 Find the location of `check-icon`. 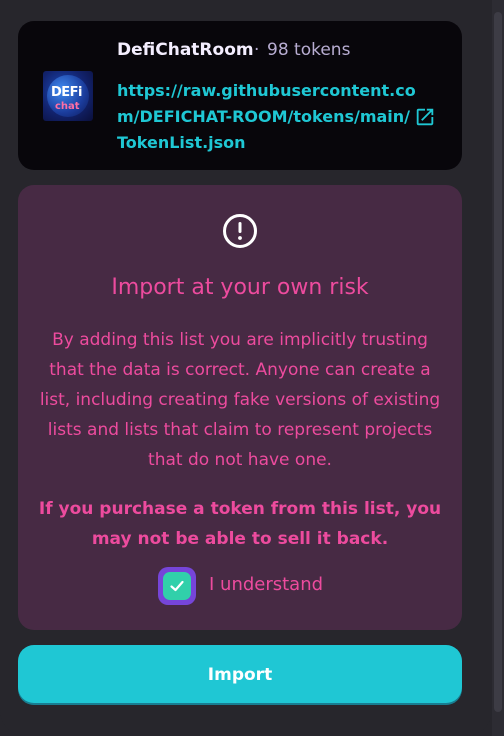

check-icon is located at coordinates (177, 586).